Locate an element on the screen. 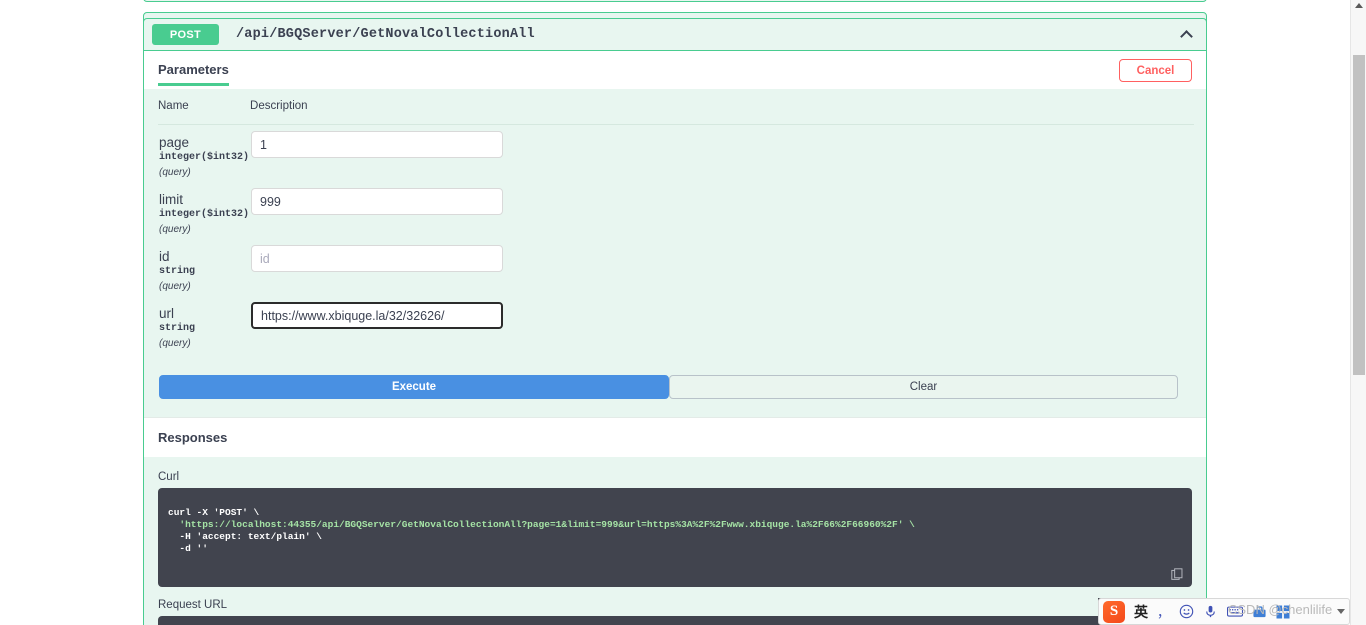 Image resolution: width=1366 pixels, height=625 pixels. param-input-limit is located at coordinates (377, 201).